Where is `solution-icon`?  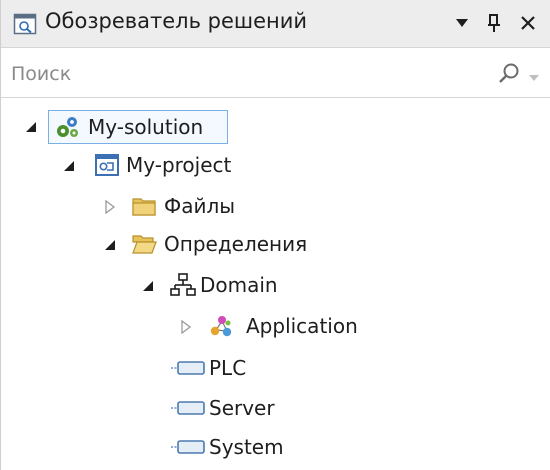
solution-icon is located at coordinates (67, 127).